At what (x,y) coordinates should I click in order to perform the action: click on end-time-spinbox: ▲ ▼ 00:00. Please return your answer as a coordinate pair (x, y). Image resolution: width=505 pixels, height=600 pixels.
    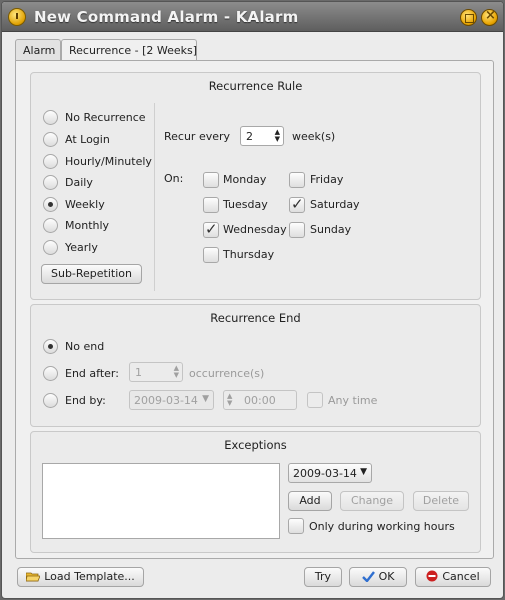
    Looking at the image, I should click on (260, 400).